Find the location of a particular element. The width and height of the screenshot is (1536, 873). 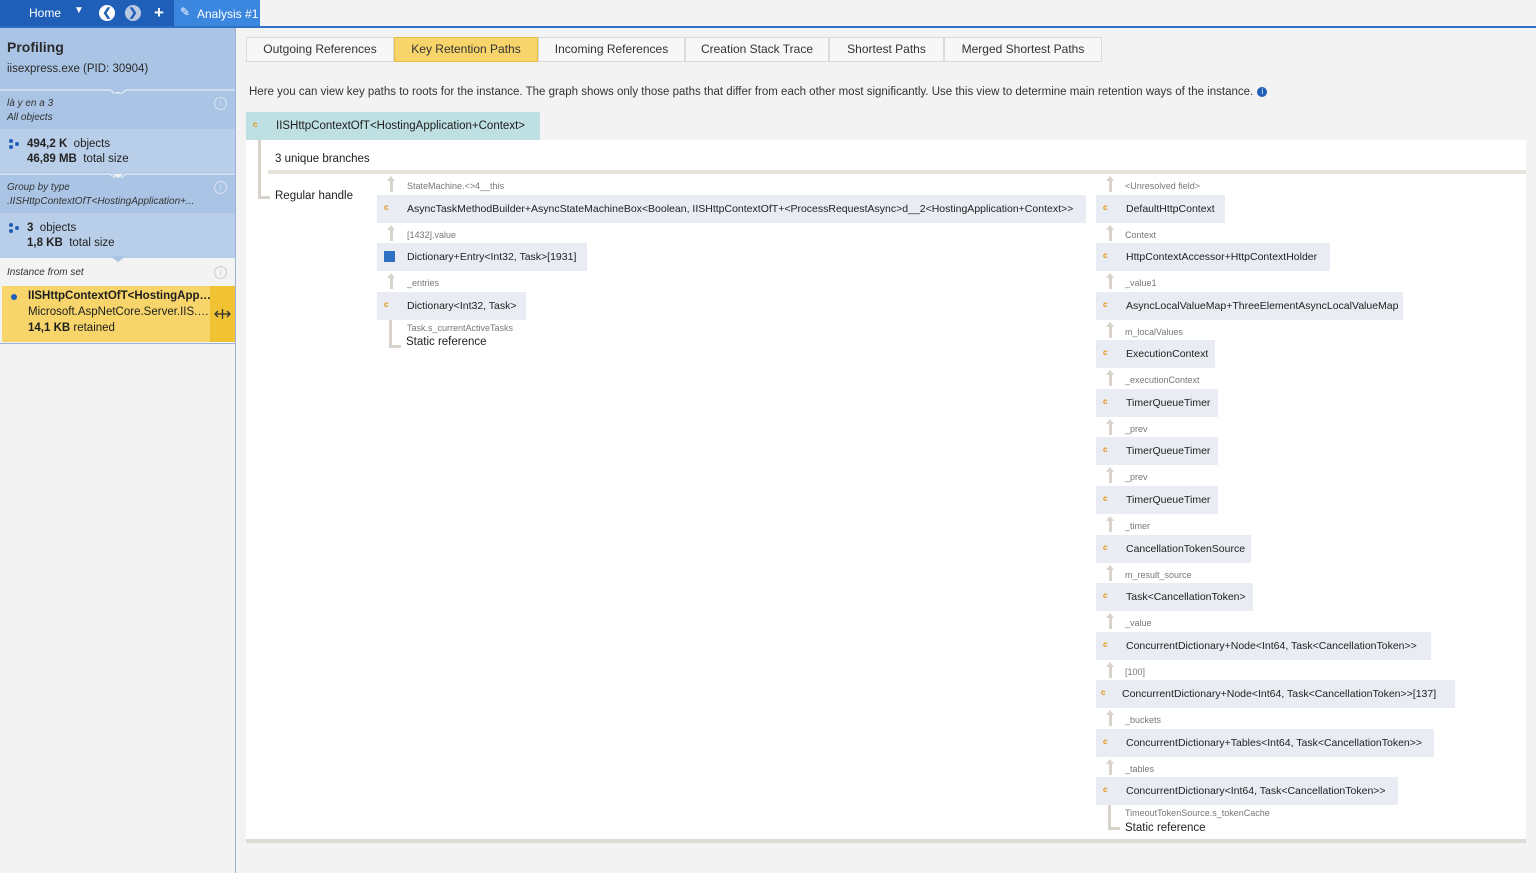

back-icon: ❮ is located at coordinates (107, 13).